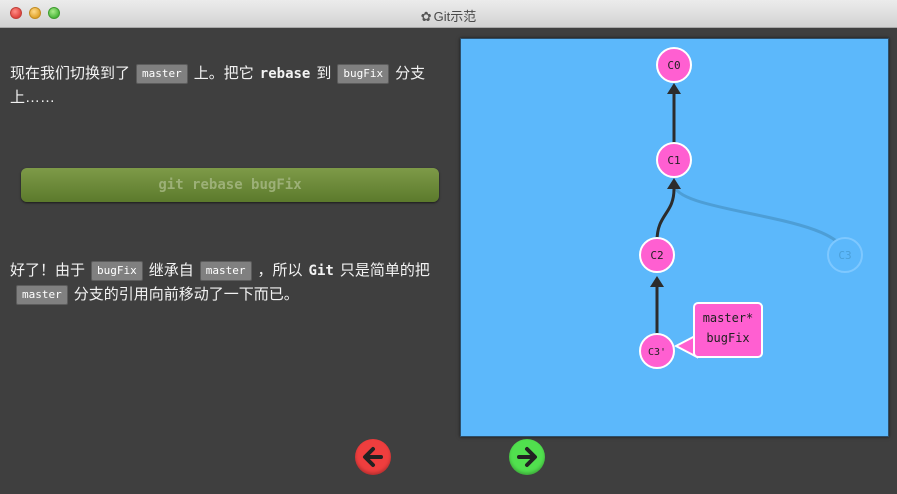 Image resolution: width=897 pixels, height=494 pixels. What do you see at coordinates (70, 73) in the screenshot?
I see `text: 现在我们切换到了` at bounding box center [70, 73].